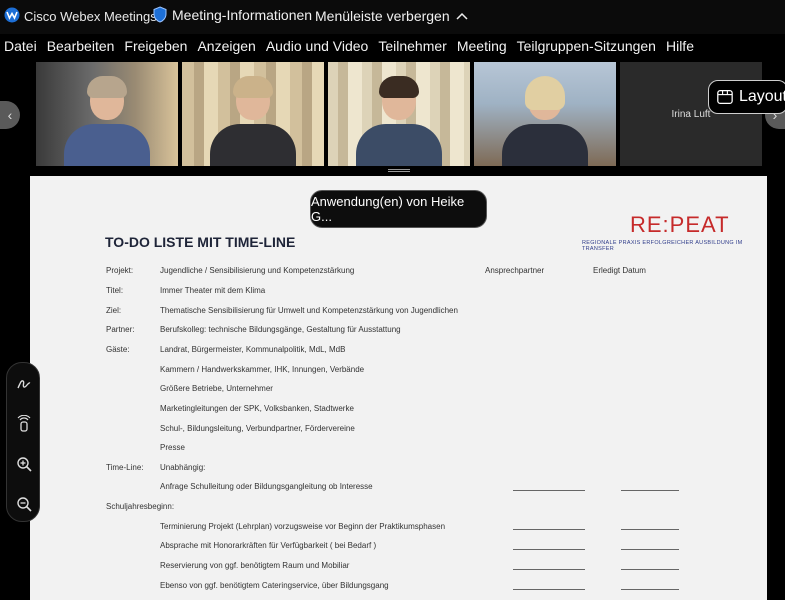  What do you see at coordinates (399, 171) in the screenshot?
I see `resize-handle` at bounding box center [399, 171].